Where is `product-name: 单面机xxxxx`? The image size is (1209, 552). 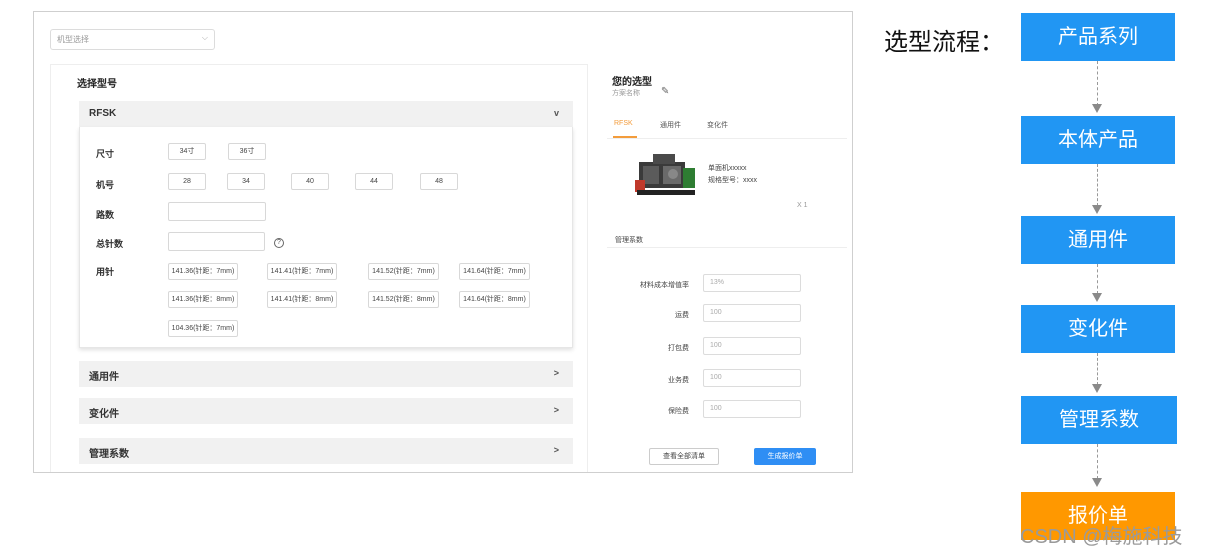
product-name: 单面机xxxxx is located at coordinates (727, 168).